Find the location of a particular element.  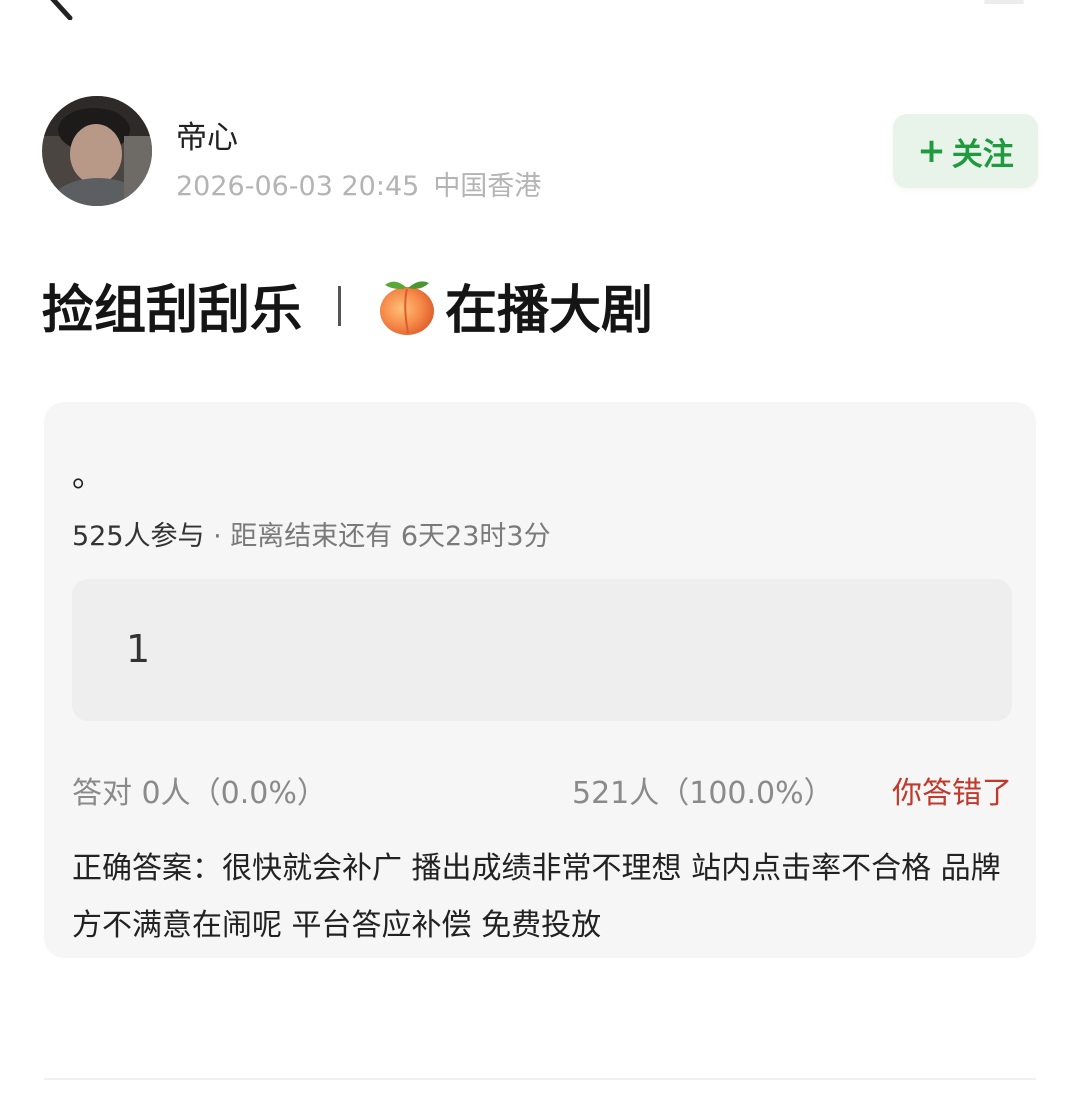

poll-stats: 525人参与 · 距离结束还有 6天23时3分 is located at coordinates (311, 533).